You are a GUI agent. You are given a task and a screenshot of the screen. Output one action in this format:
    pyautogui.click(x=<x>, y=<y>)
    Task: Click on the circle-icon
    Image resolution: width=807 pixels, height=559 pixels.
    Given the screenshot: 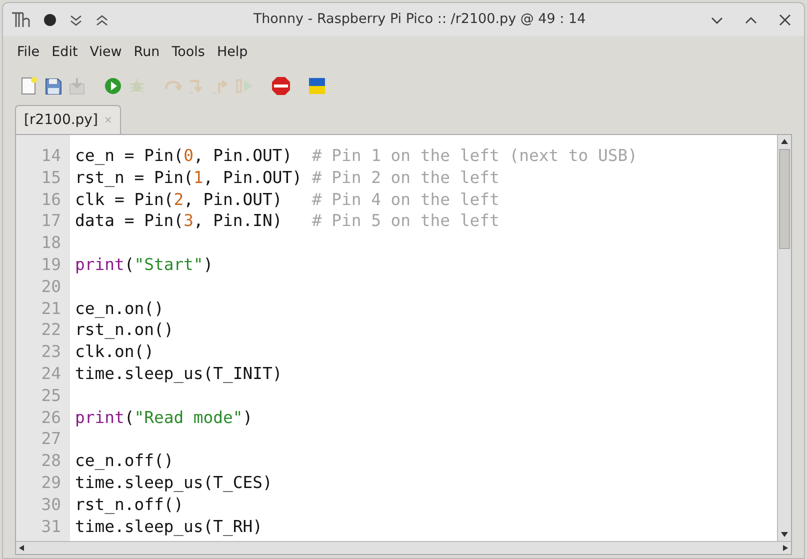 What is the action you would take?
    pyautogui.click(x=50, y=19)
    